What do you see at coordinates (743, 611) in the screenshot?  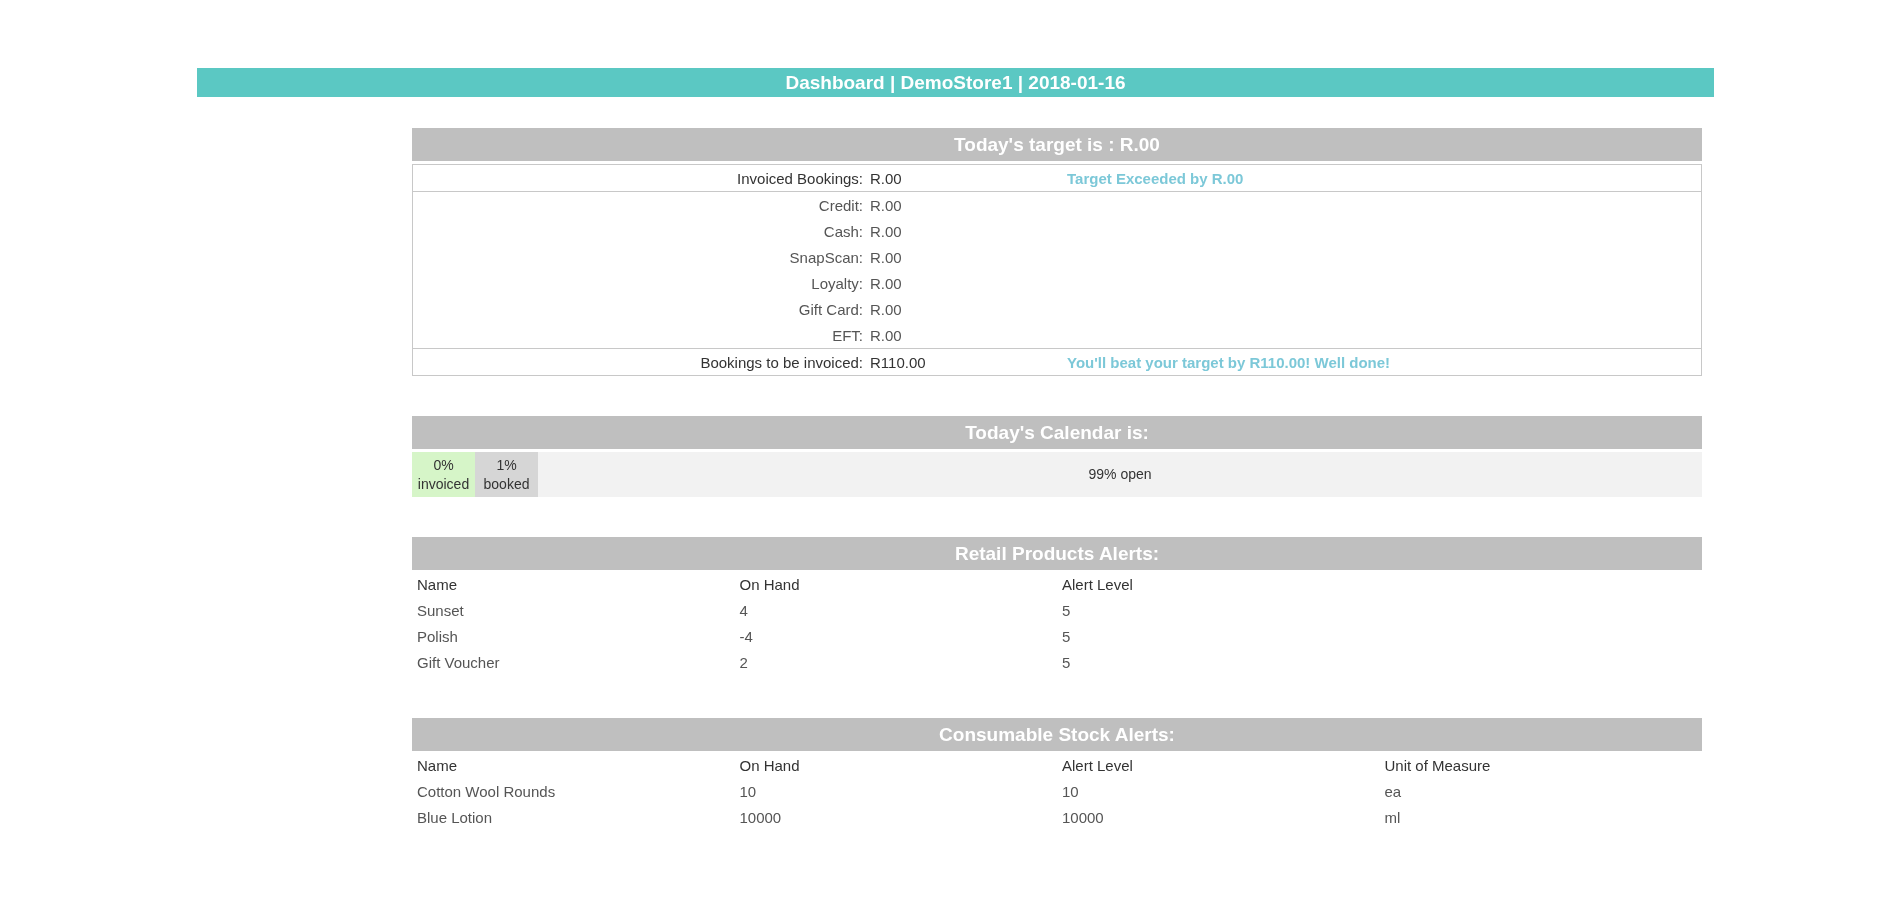 I see `table-cell-text: 4` at bounding box center [743, 611].